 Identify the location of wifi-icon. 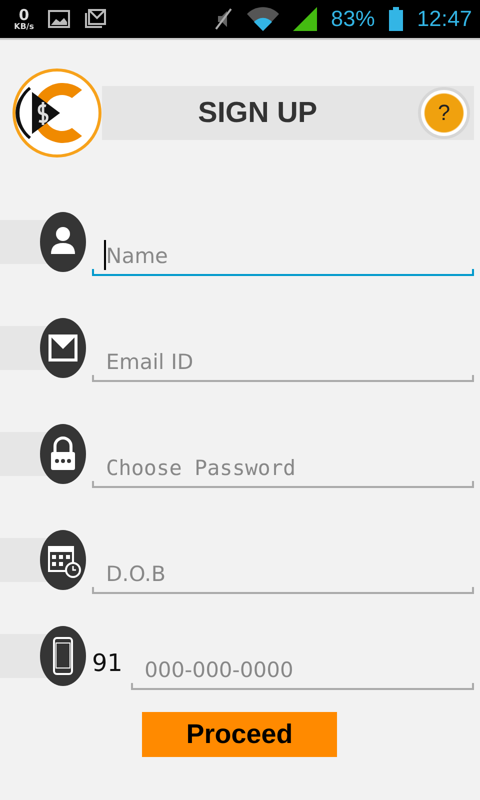
(262, 19).